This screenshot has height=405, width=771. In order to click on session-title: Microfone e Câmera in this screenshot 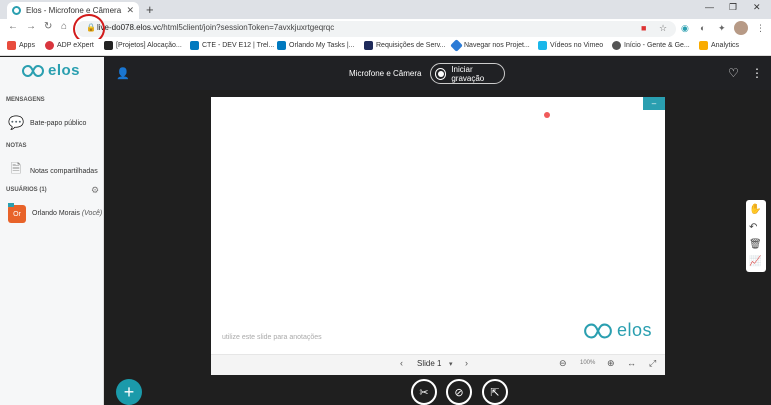, I will do `click(385, 73)`.